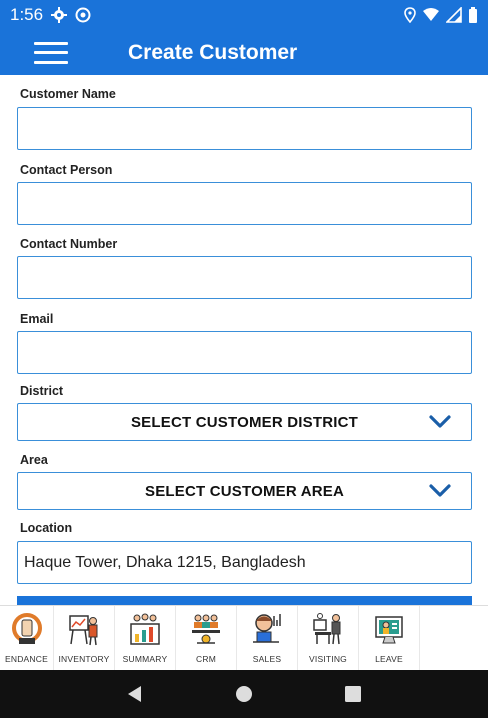 The height and width of the screenshot is (718, 488). Describe the element at coordinates (42, 391) in the screenshot. I see `district-label: District` at that location.